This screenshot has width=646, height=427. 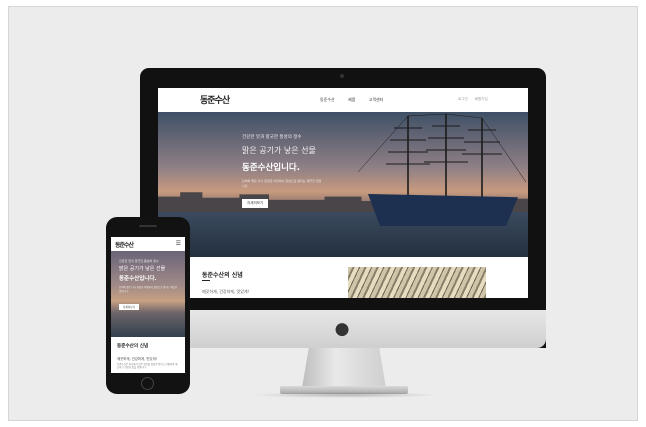 What do you see at coordinates (282, 183) in the screenshot?
I see `hero-description: 단비와 좋은 다시 청정한 어장에서 정성으로 말리는 깨끗한 맛입니다.` at bounding box center [282, 183].